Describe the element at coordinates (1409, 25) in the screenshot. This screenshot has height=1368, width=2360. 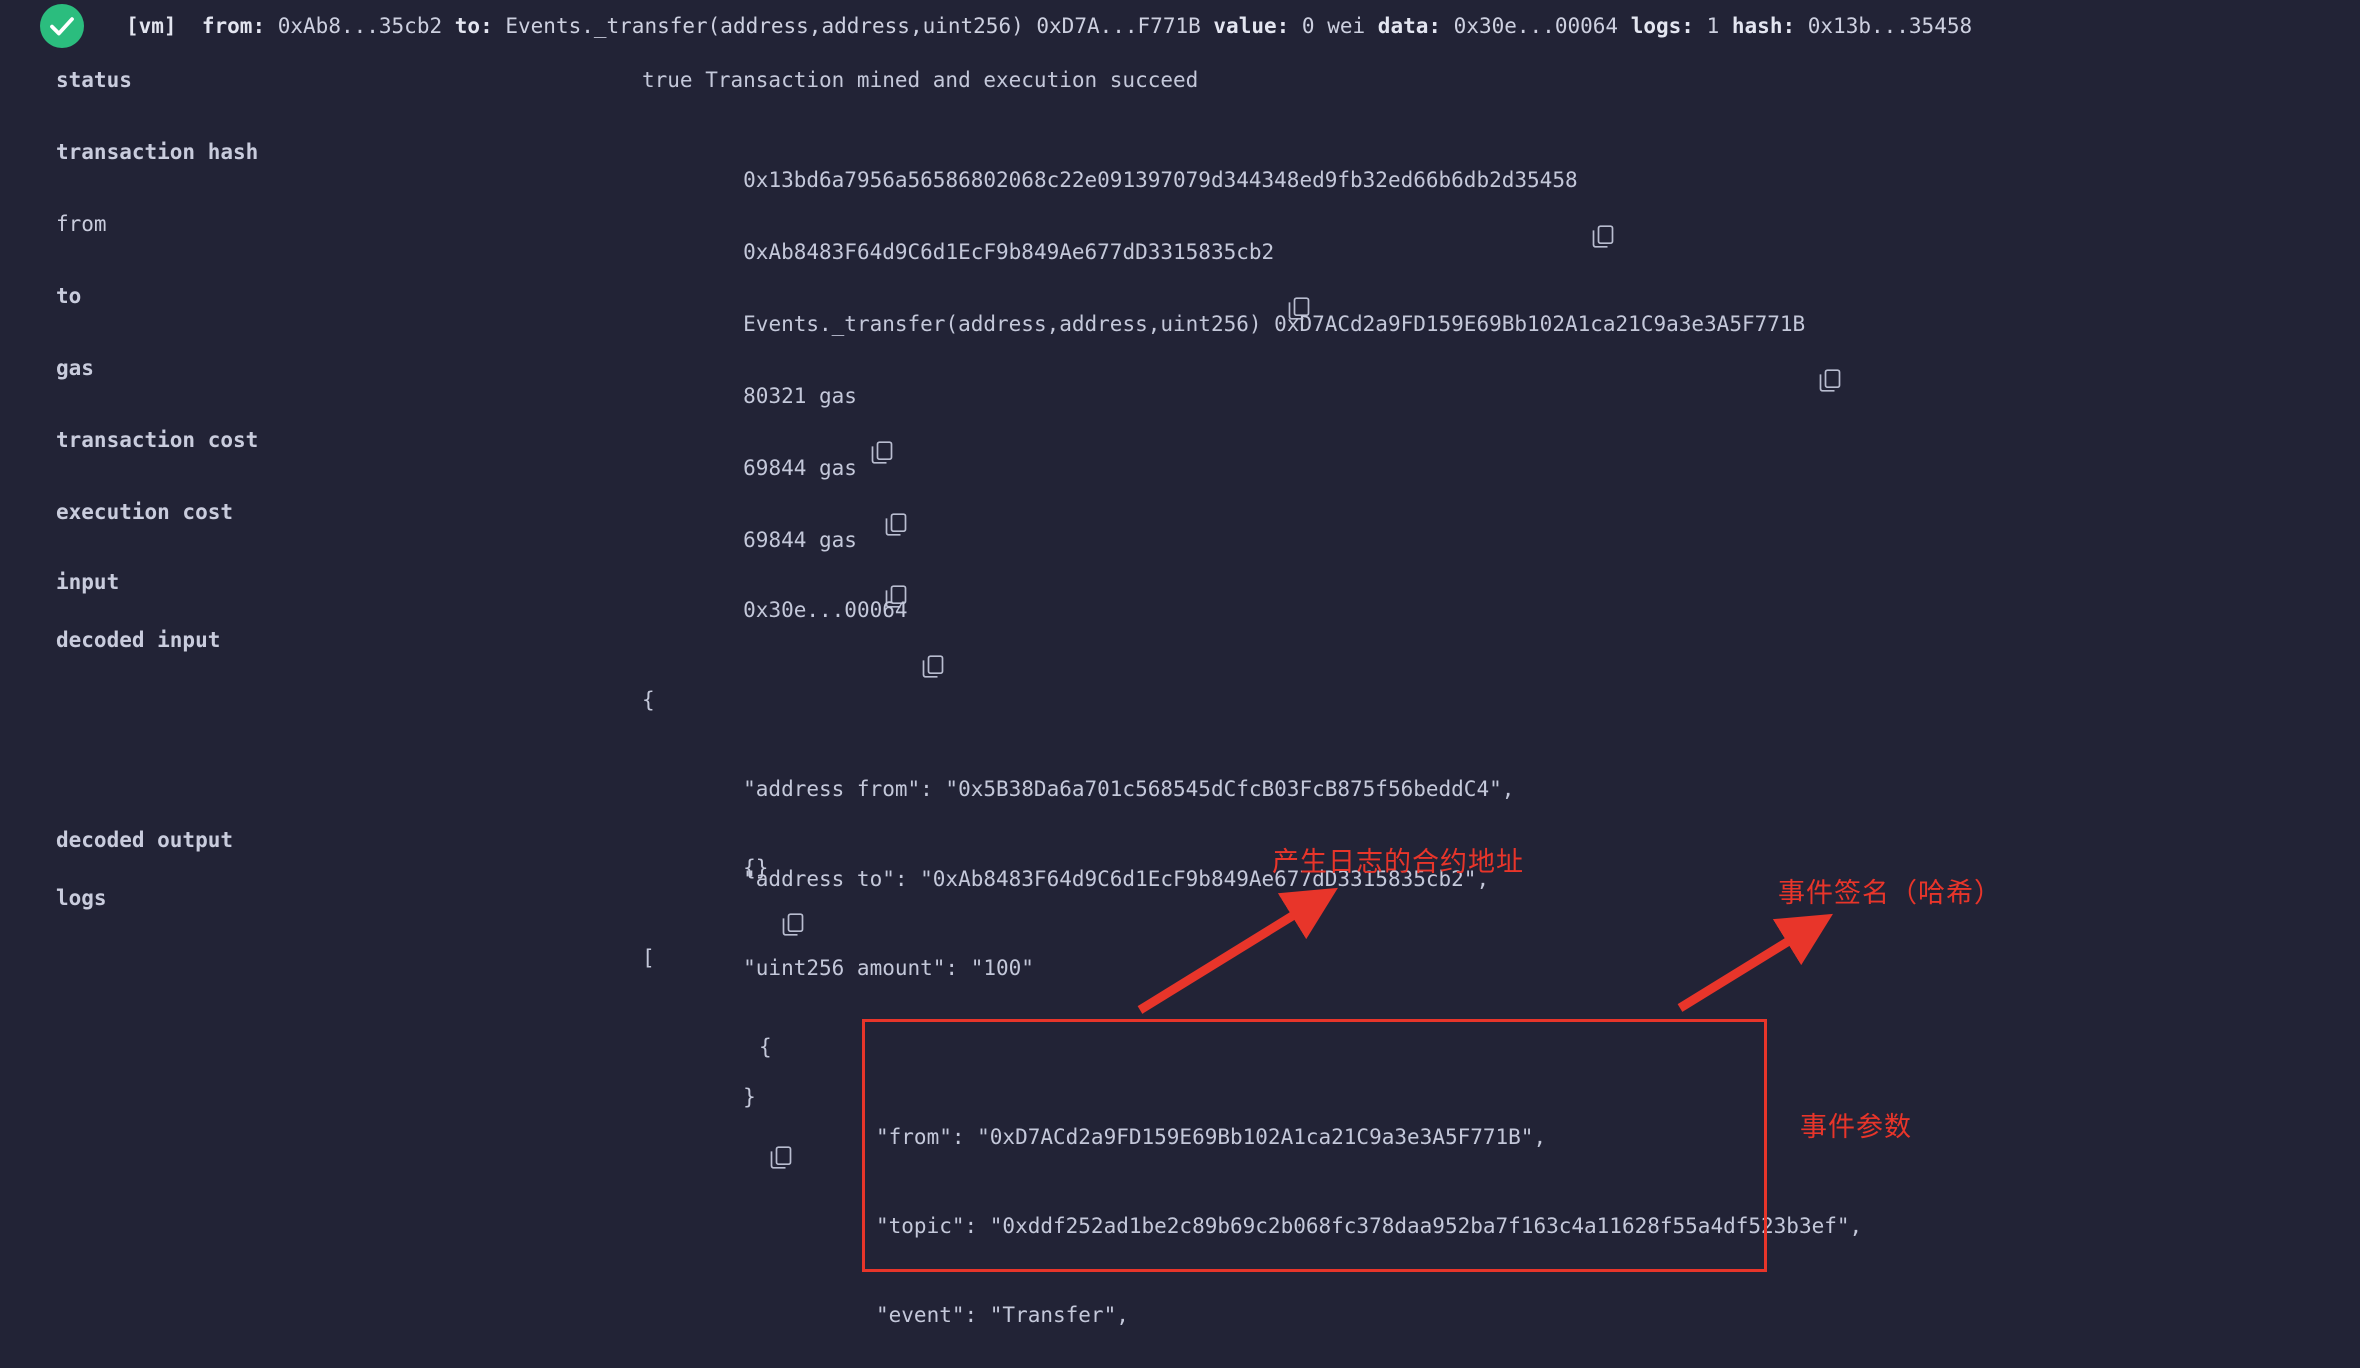
I see `header-data-label: data:` at that location.